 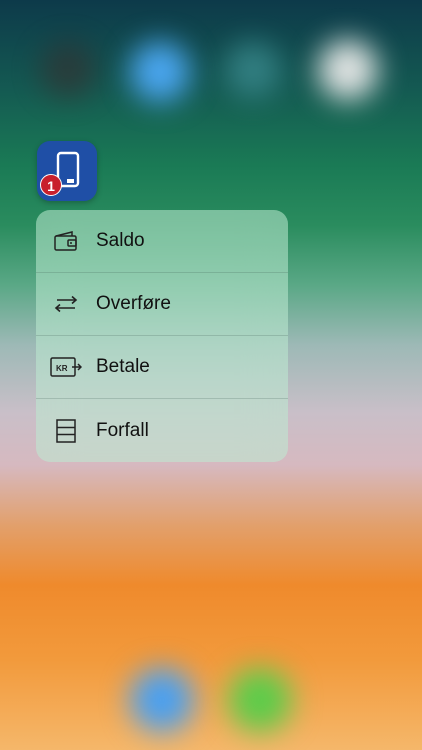 What do you see at coordinates (162, 430) in the screenshot?
I see `quick-action-forfall: Forfall` at bounding box center [162, 430].